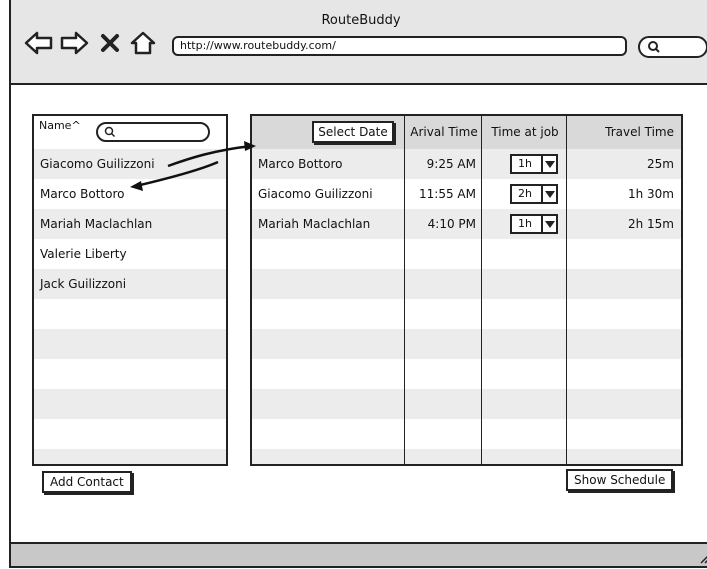 The width and height of the screenshot is (707, 569). I want to click on list-item: Giacomo Guilizzoni, so click(130, 164).